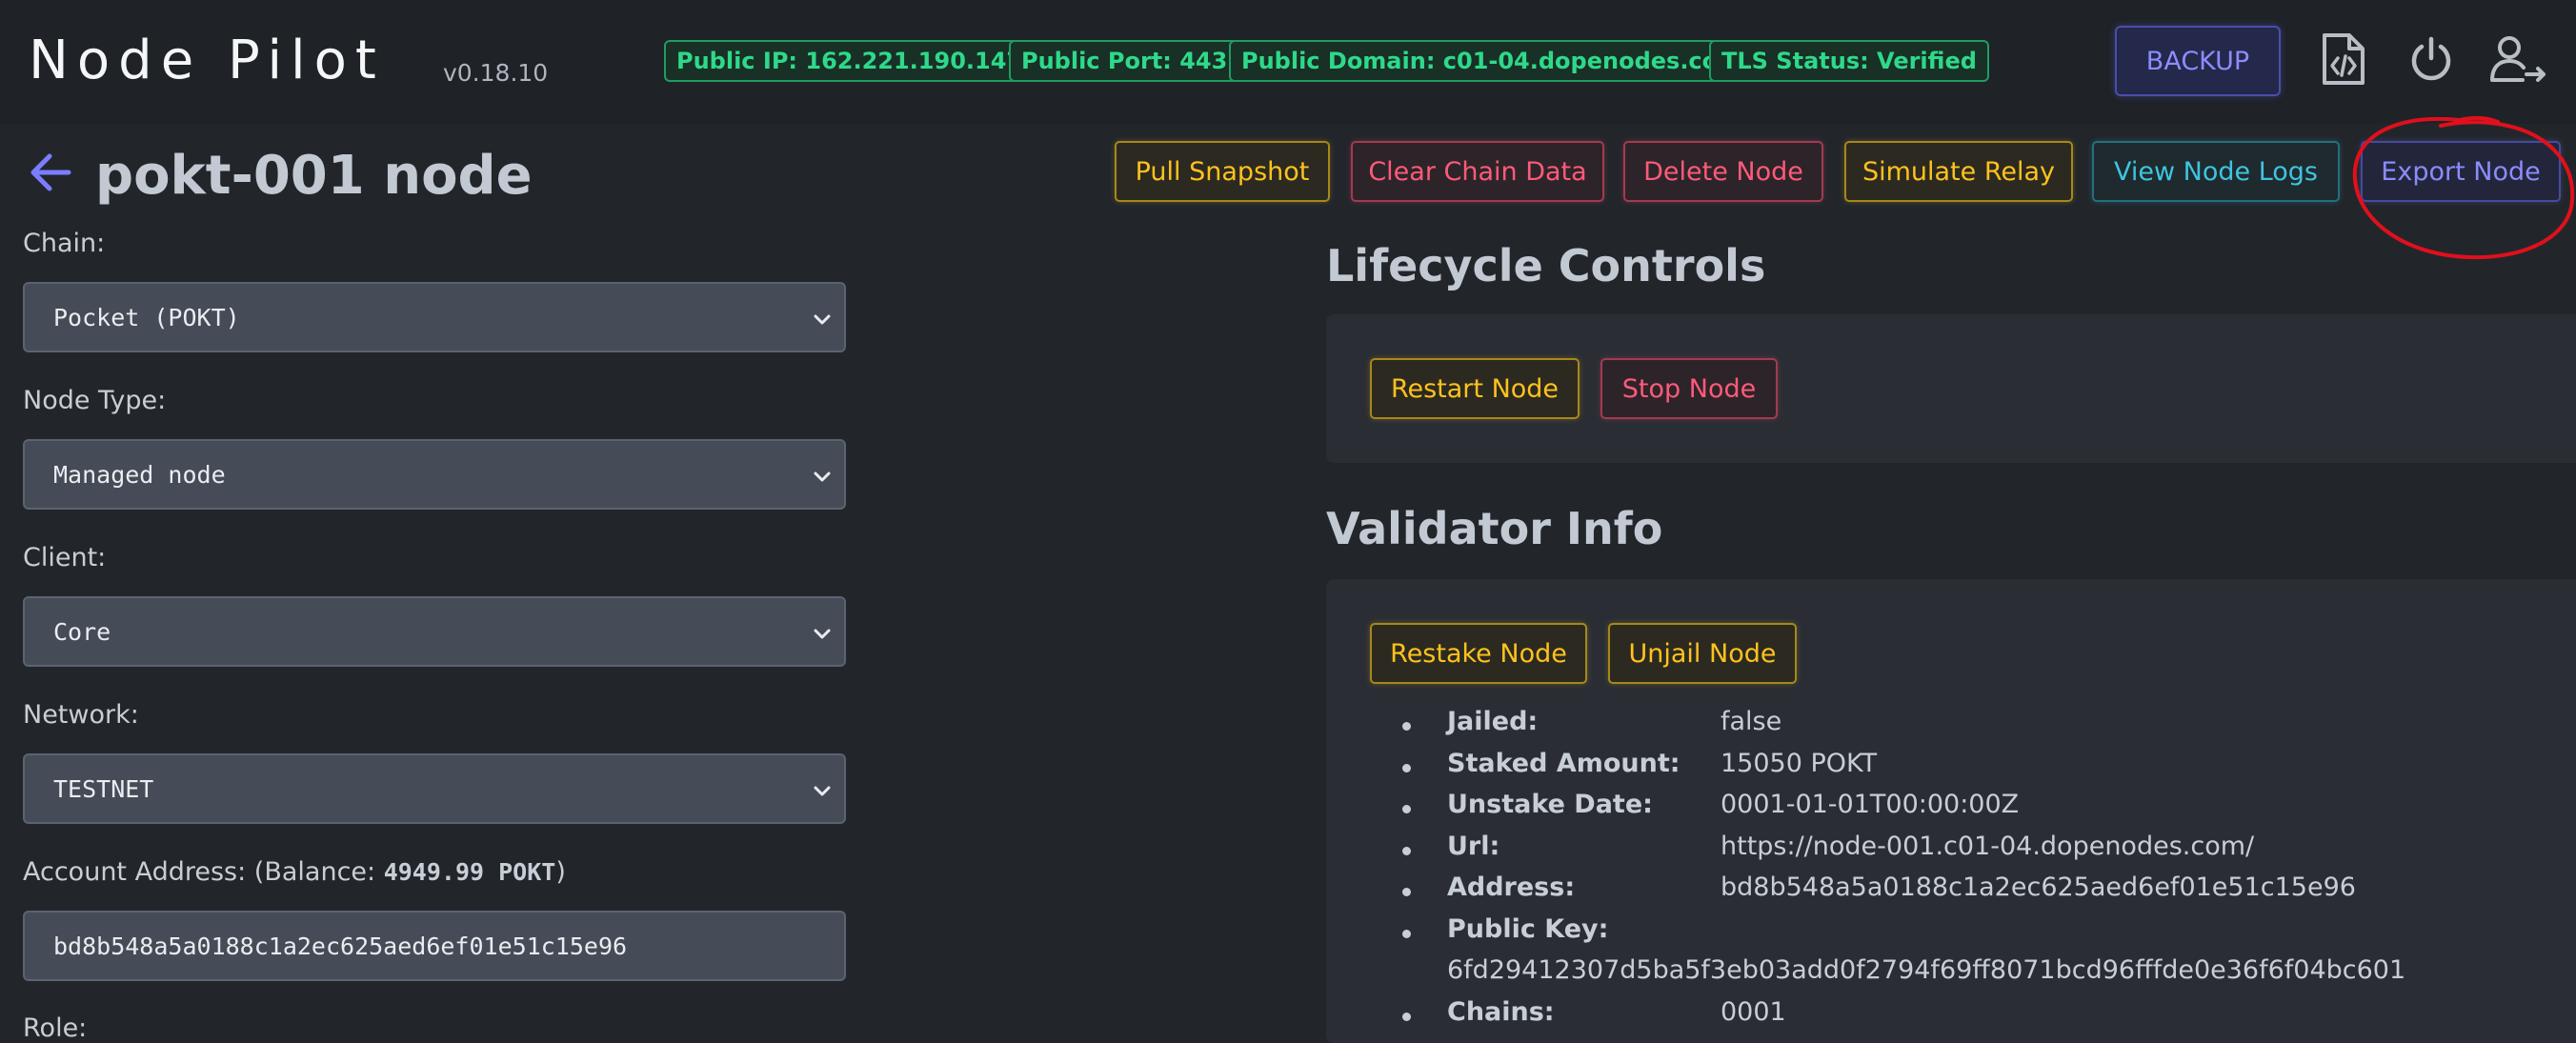  Describe the element at coordinates (1546, 266) in the screenshot. I see `lifecycle-controls-title: Lifecycle Controls` at that location.